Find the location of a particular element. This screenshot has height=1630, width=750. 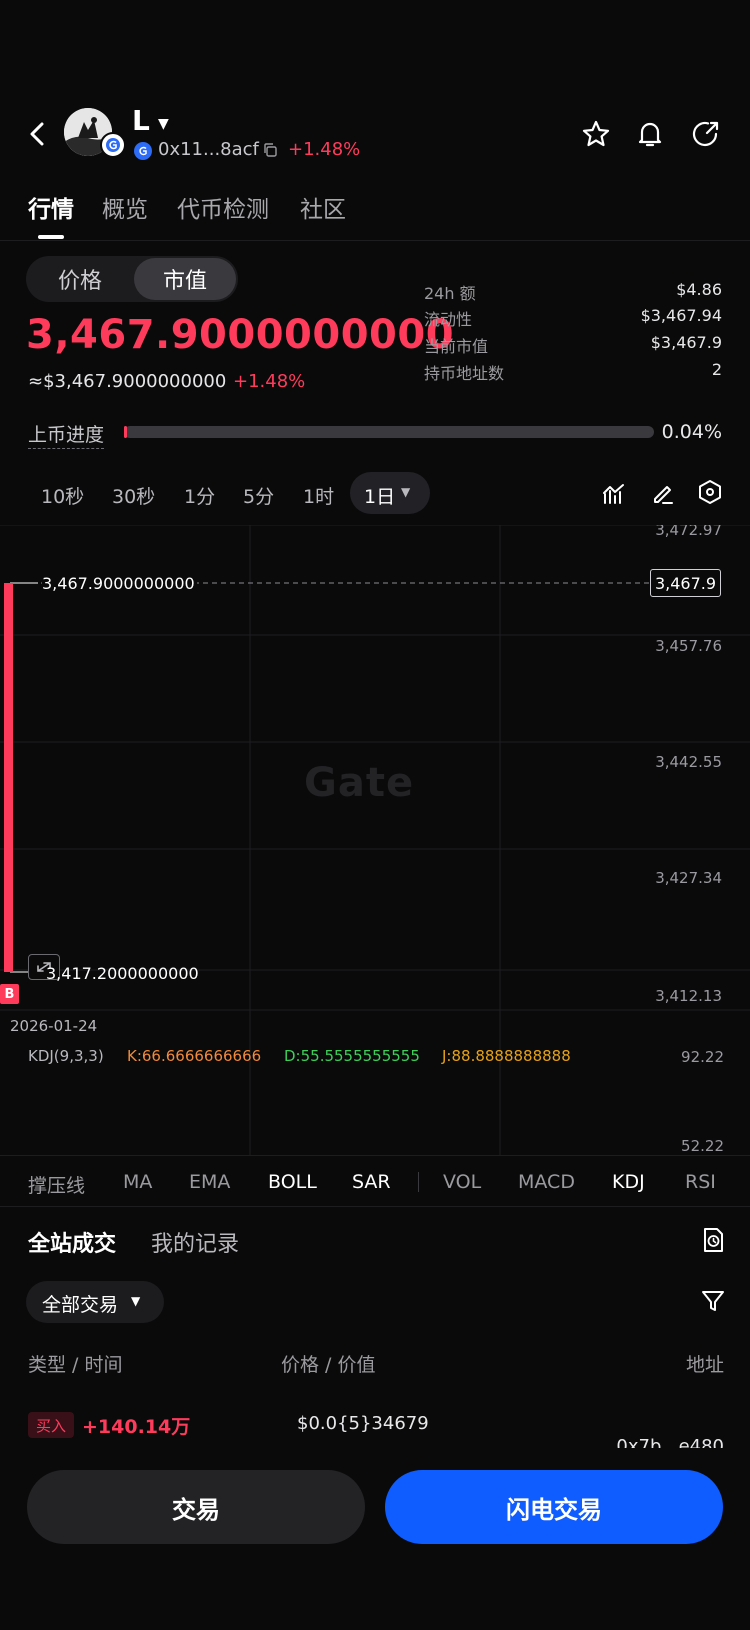

y-tick-label: 3,472.97 is located at coordinates (688, 532).